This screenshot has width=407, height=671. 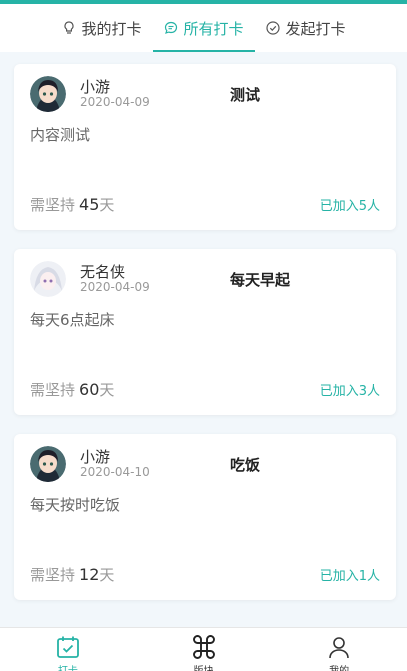 I want to click on persist-days: 需坚持 45 天, so click(x=72, y=204).